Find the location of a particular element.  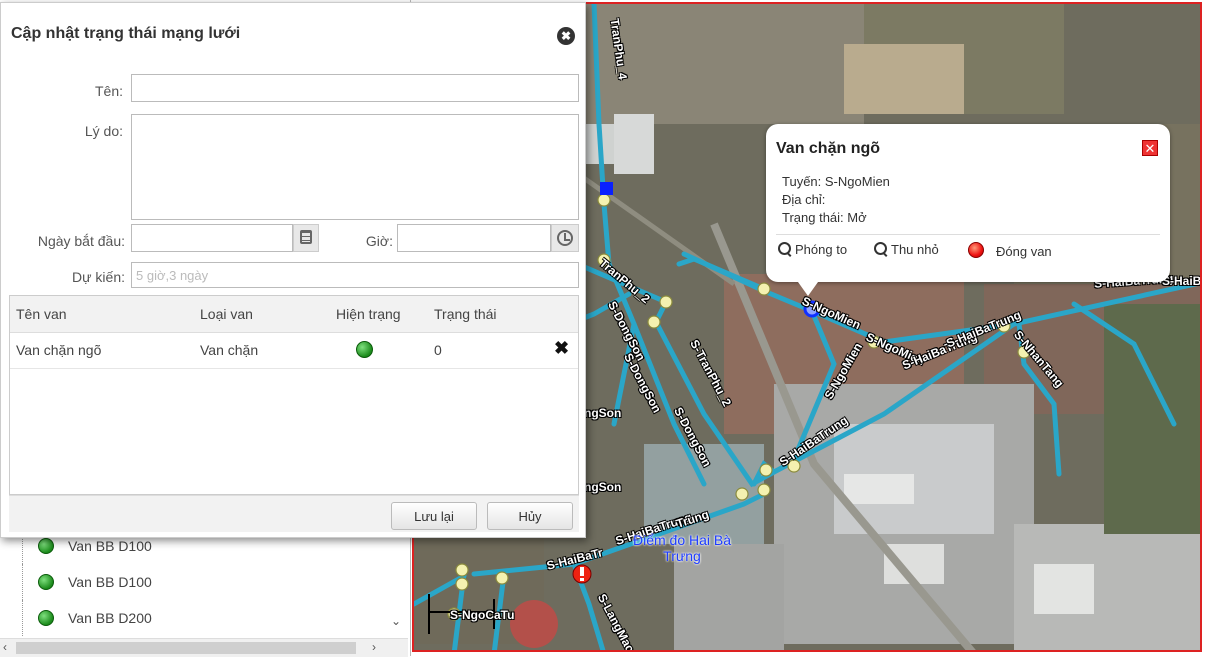

column-header-status: Trạng thái is located at coordinates (465, 314).